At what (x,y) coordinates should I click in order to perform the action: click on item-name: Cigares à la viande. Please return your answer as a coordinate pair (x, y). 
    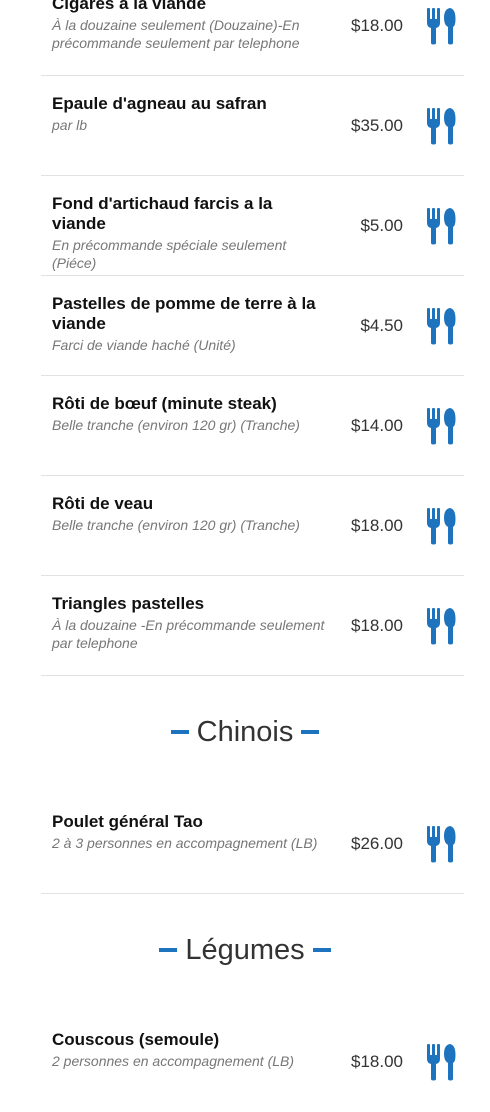
    Looking at the image, I should click on (129, 6).